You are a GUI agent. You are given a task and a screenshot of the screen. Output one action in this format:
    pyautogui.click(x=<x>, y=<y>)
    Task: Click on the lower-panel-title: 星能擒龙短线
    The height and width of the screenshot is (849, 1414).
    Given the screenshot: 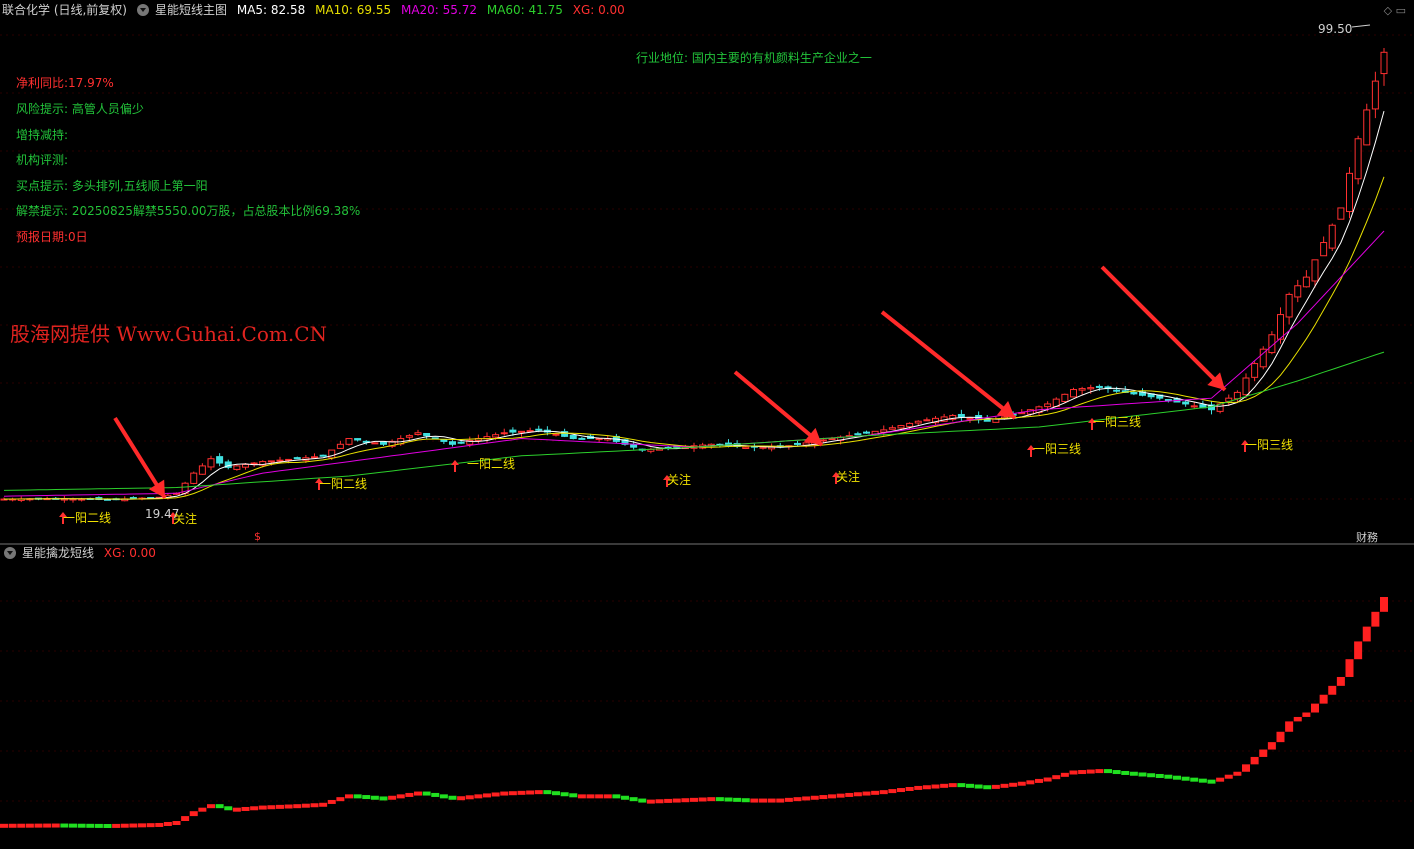 What is the action you would take?
    pyautogui.click(x=58, y=553)
    